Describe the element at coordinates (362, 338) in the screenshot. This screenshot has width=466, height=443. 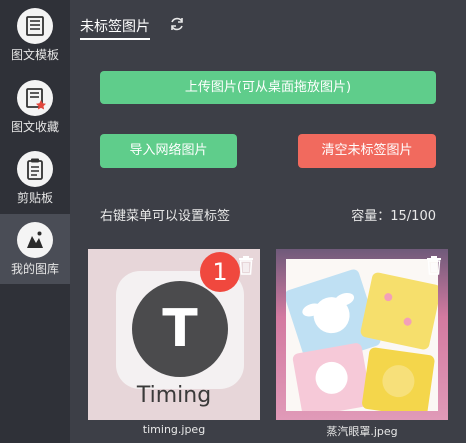
I see `product-photo` at that location.